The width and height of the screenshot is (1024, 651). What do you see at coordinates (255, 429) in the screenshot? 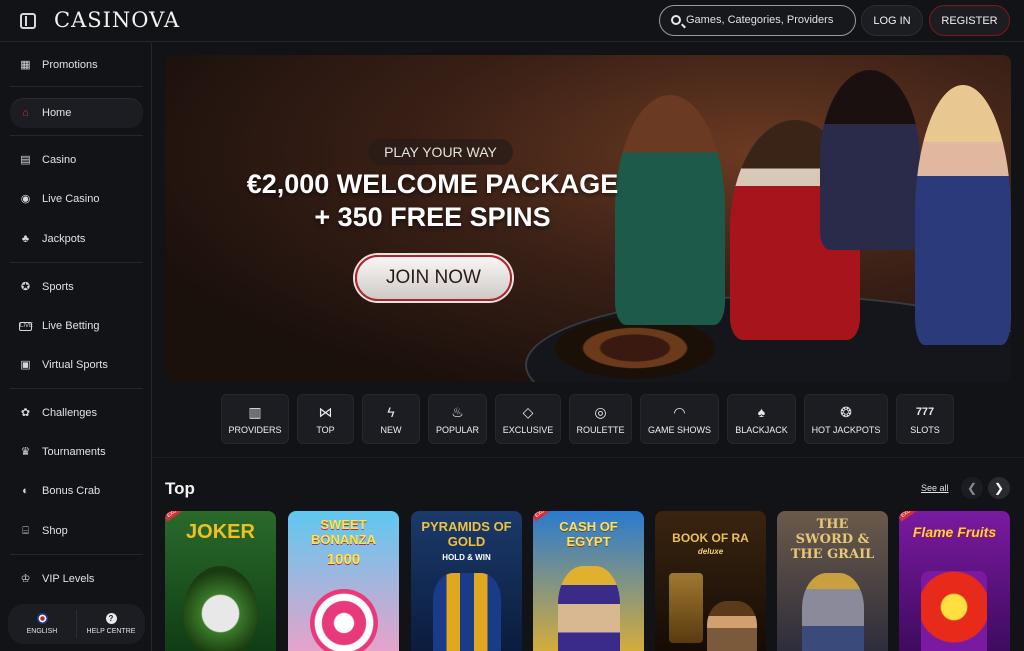
I see `category-label: PROVIDERS` at bounding box center [255, 429].